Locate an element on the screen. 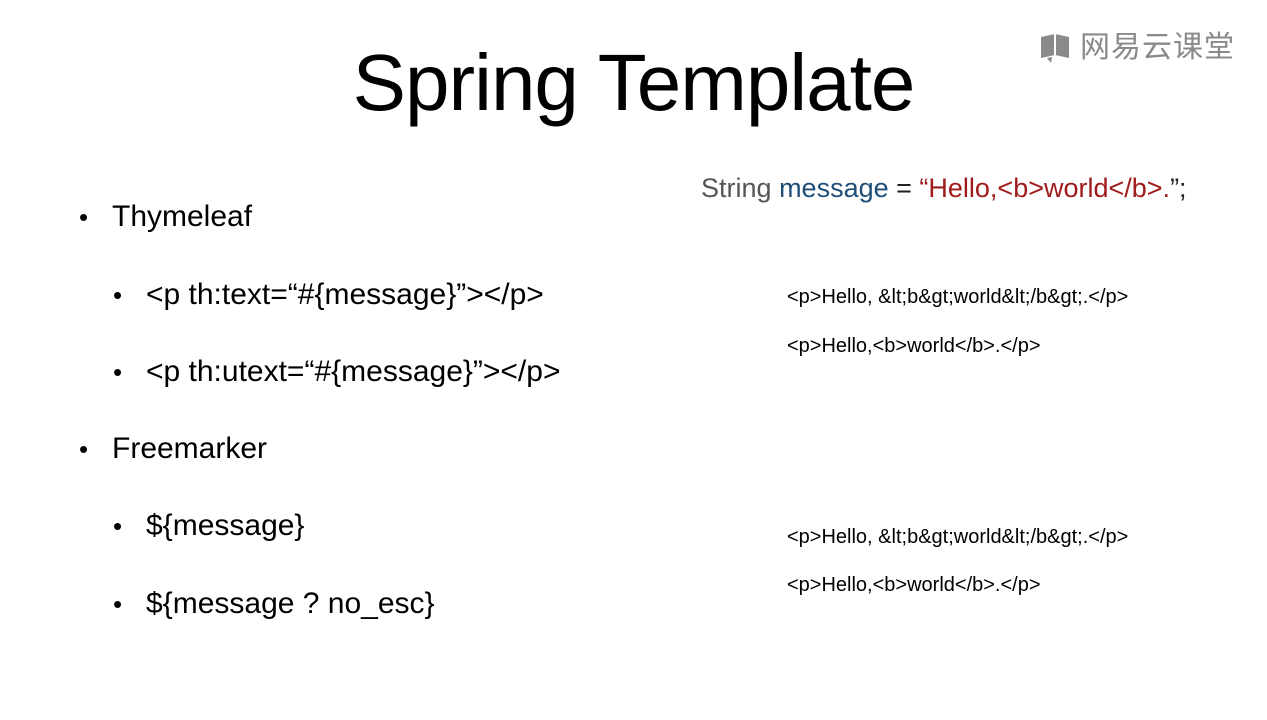  bullet-label: Freemarker is located at coordinates (190, 448).